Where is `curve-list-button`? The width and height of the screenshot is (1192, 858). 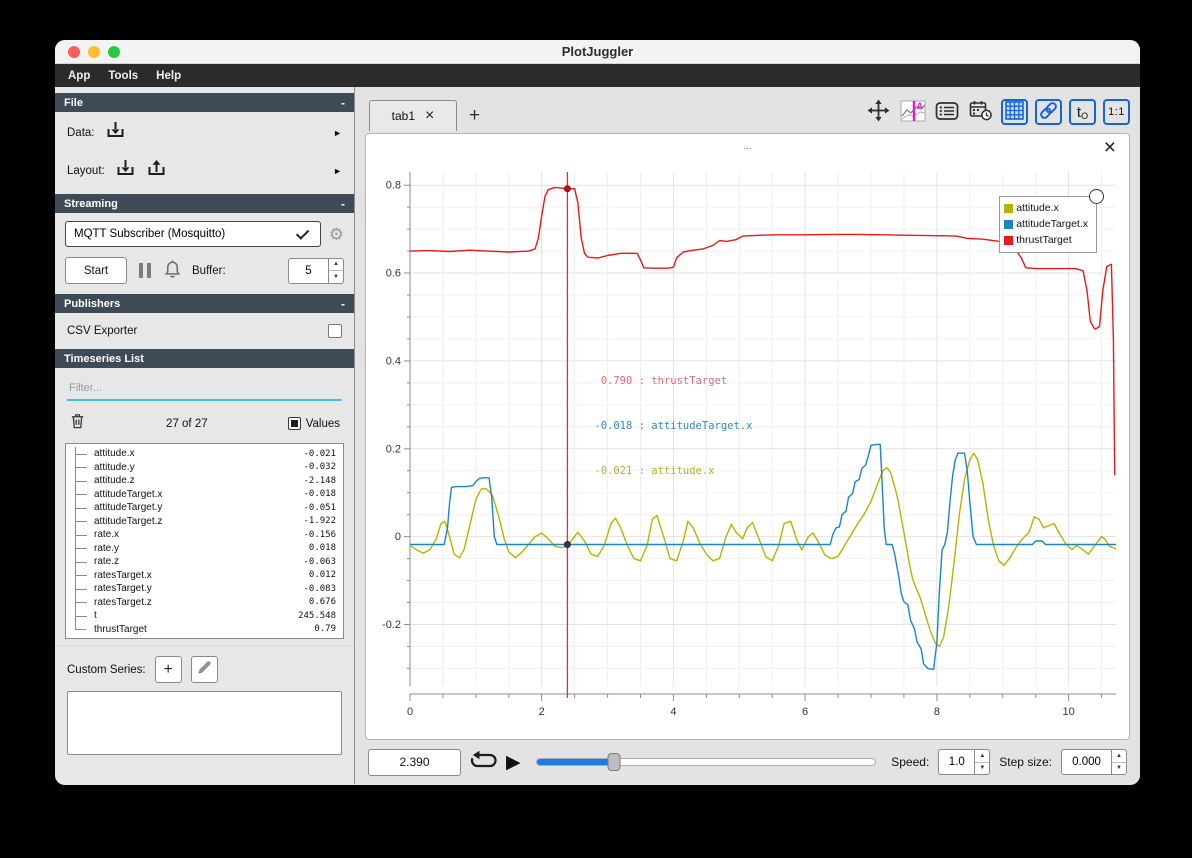
curve-list-button is located at coordinates (946, 112).